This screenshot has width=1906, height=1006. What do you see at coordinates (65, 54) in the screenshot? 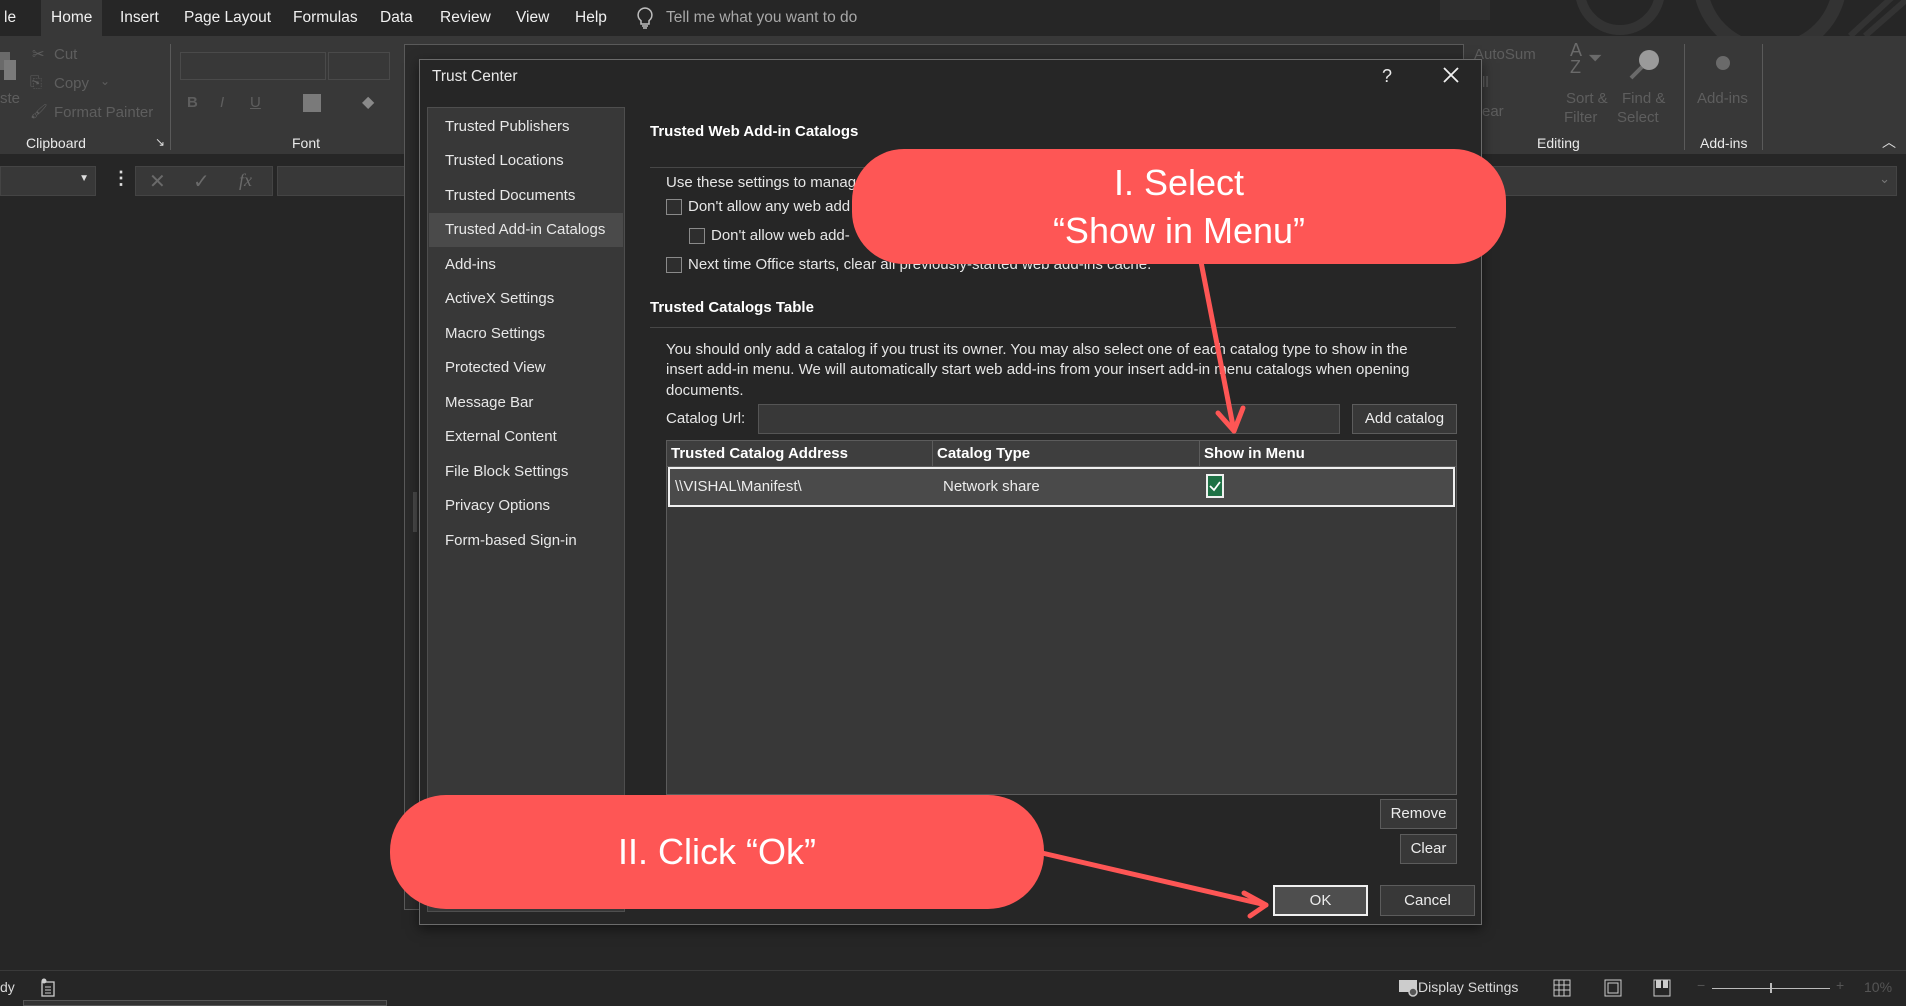
I see `cut-button: Cut` at bounding box center [65, 54].